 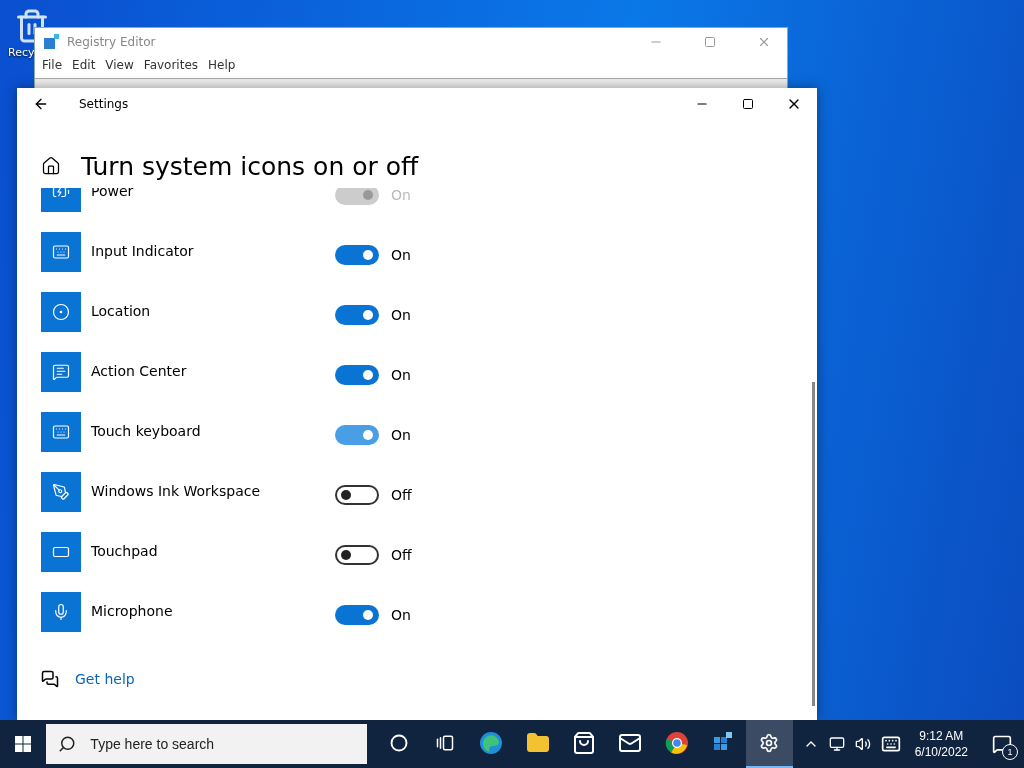 I want to click on menu-item: Edit, so click(x=84, y=65).